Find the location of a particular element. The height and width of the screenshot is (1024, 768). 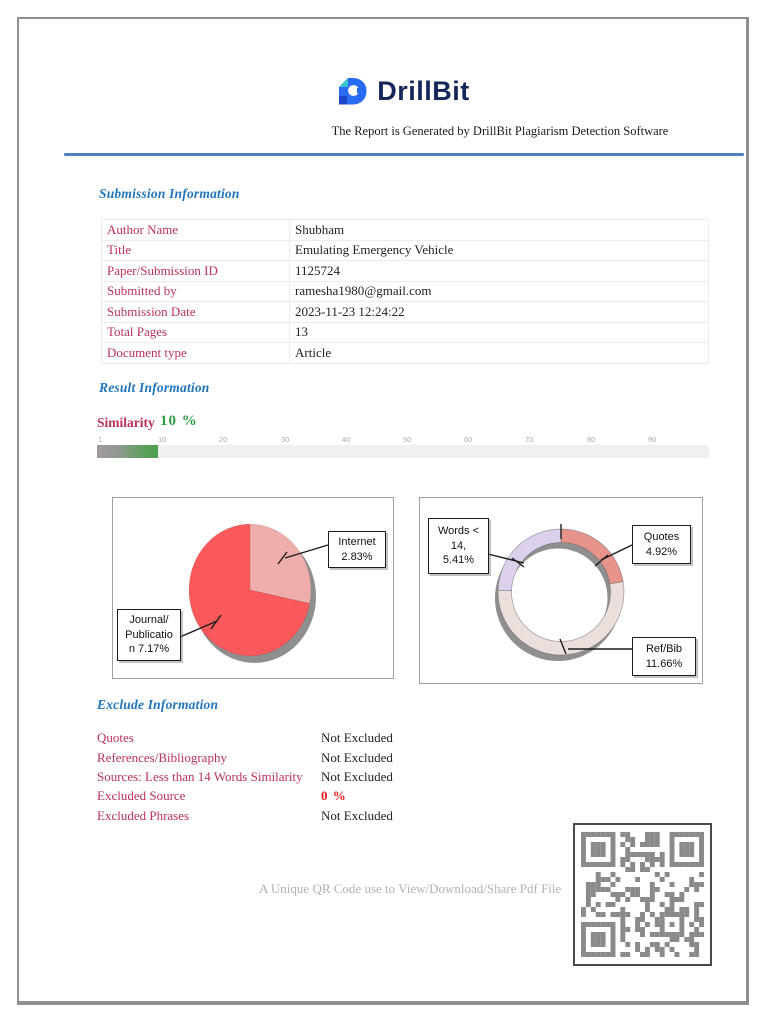

scale-tick: 20 is located at coordinates (223, 439).